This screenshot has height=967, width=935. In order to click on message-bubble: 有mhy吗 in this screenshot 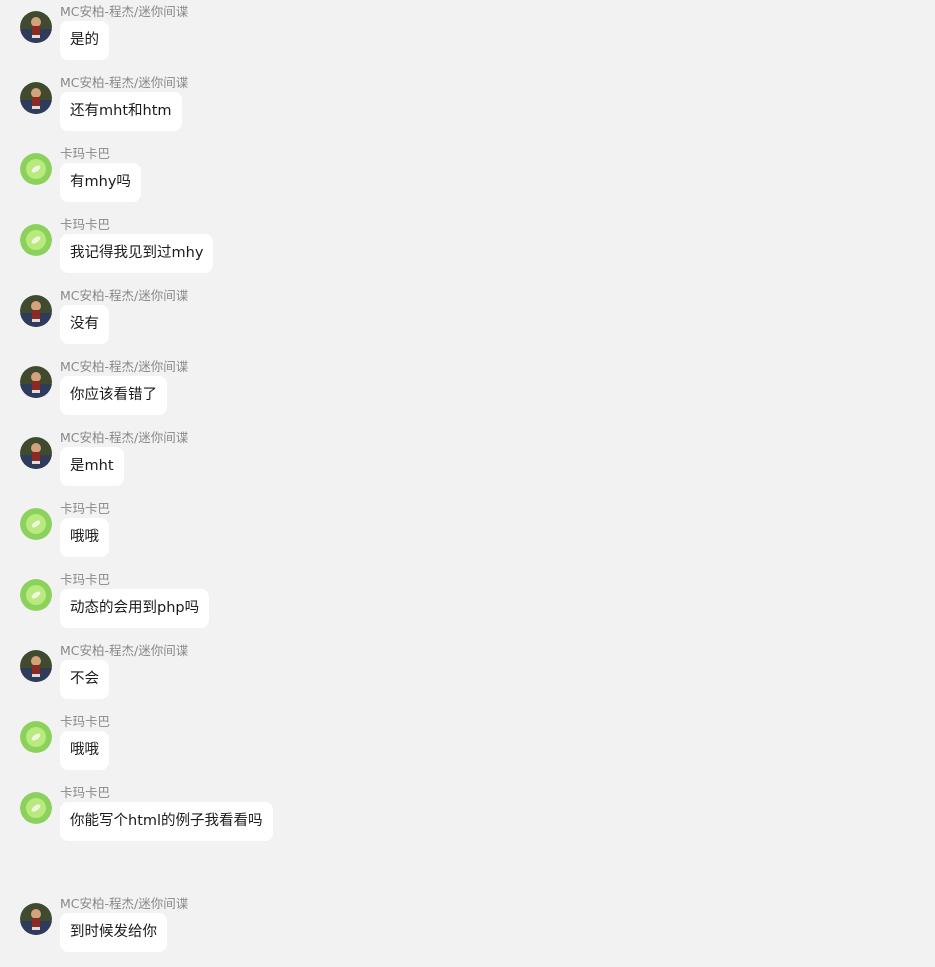, I will do `click(100, 182)`.